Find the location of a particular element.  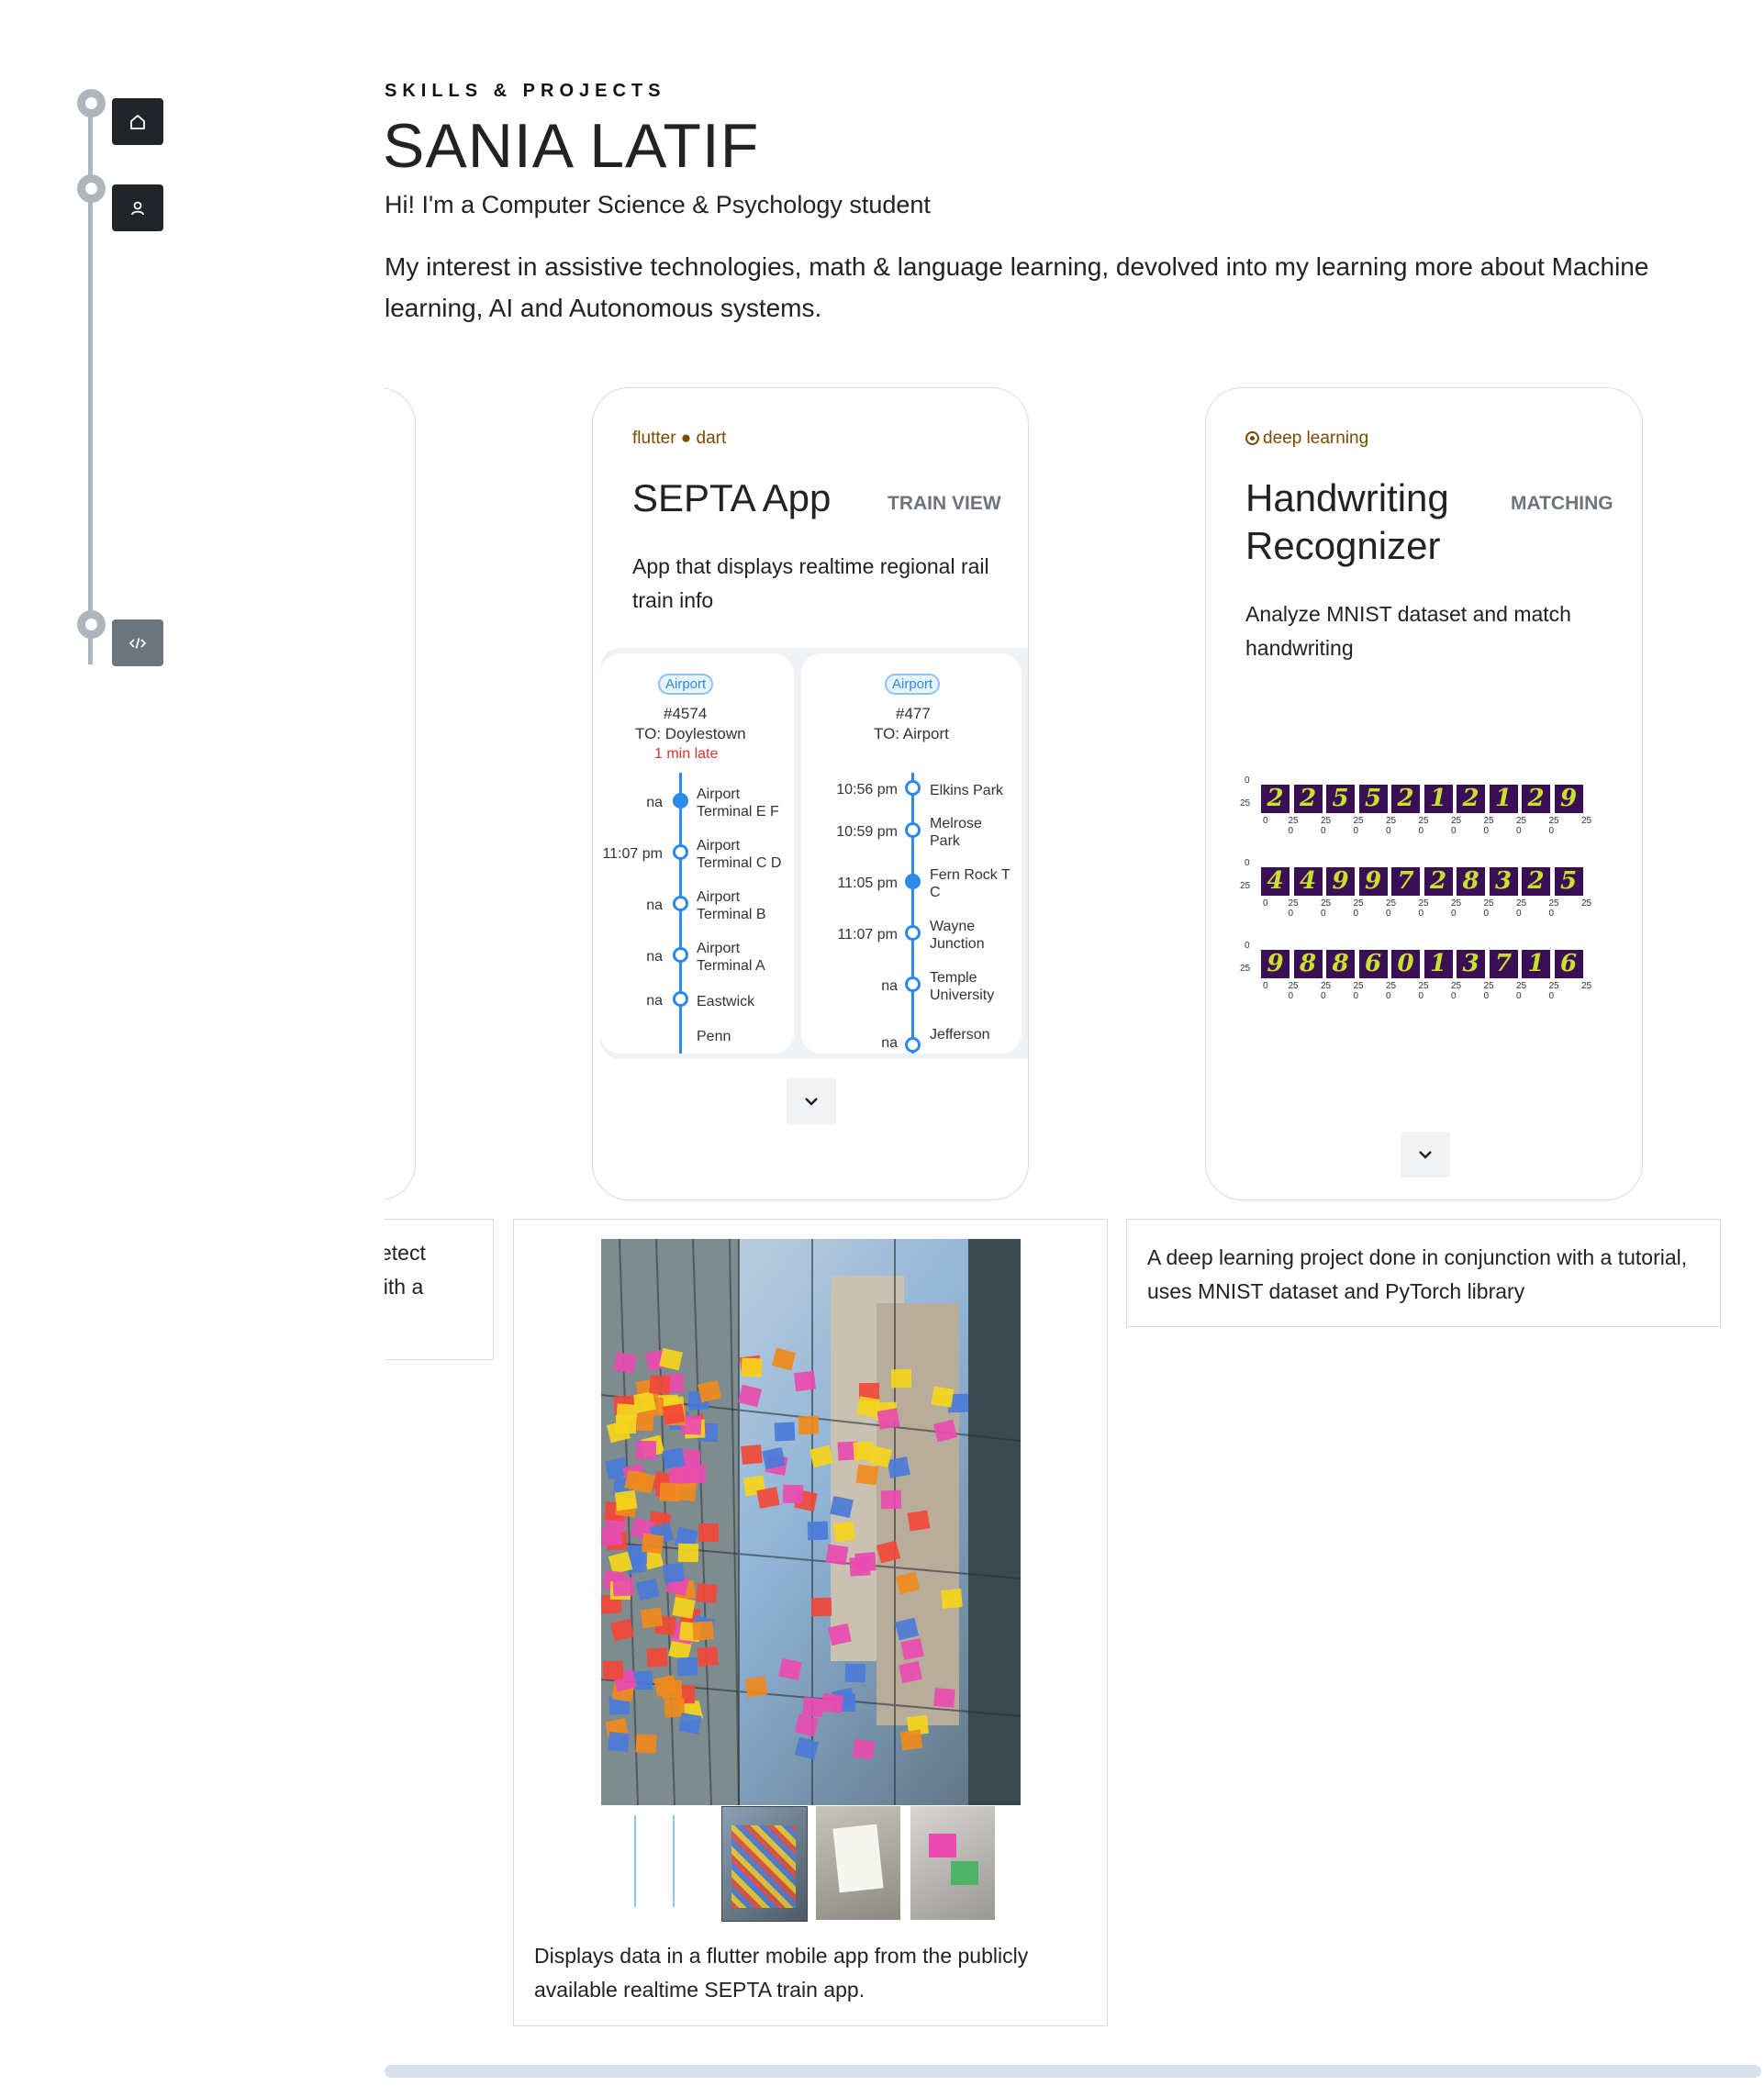

person-icon is located at coordinates (137, 208).